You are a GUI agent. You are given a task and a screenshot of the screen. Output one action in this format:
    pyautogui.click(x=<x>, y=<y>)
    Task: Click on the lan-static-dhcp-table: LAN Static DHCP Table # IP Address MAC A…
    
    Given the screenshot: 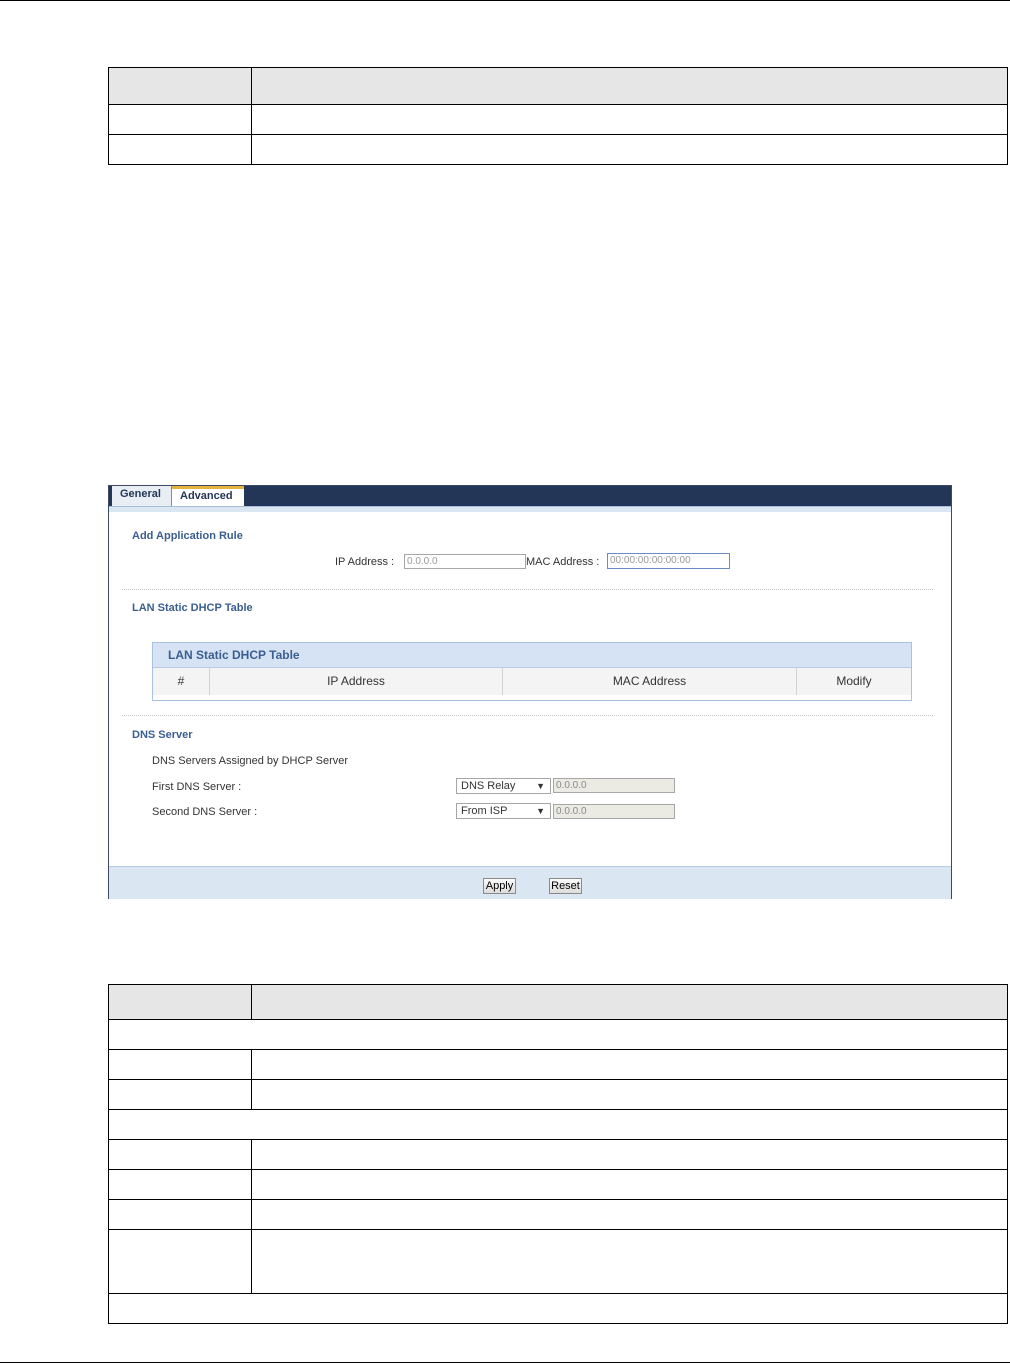 What is the action you would take?
    pyautogui.click(x=532, y=671)
    